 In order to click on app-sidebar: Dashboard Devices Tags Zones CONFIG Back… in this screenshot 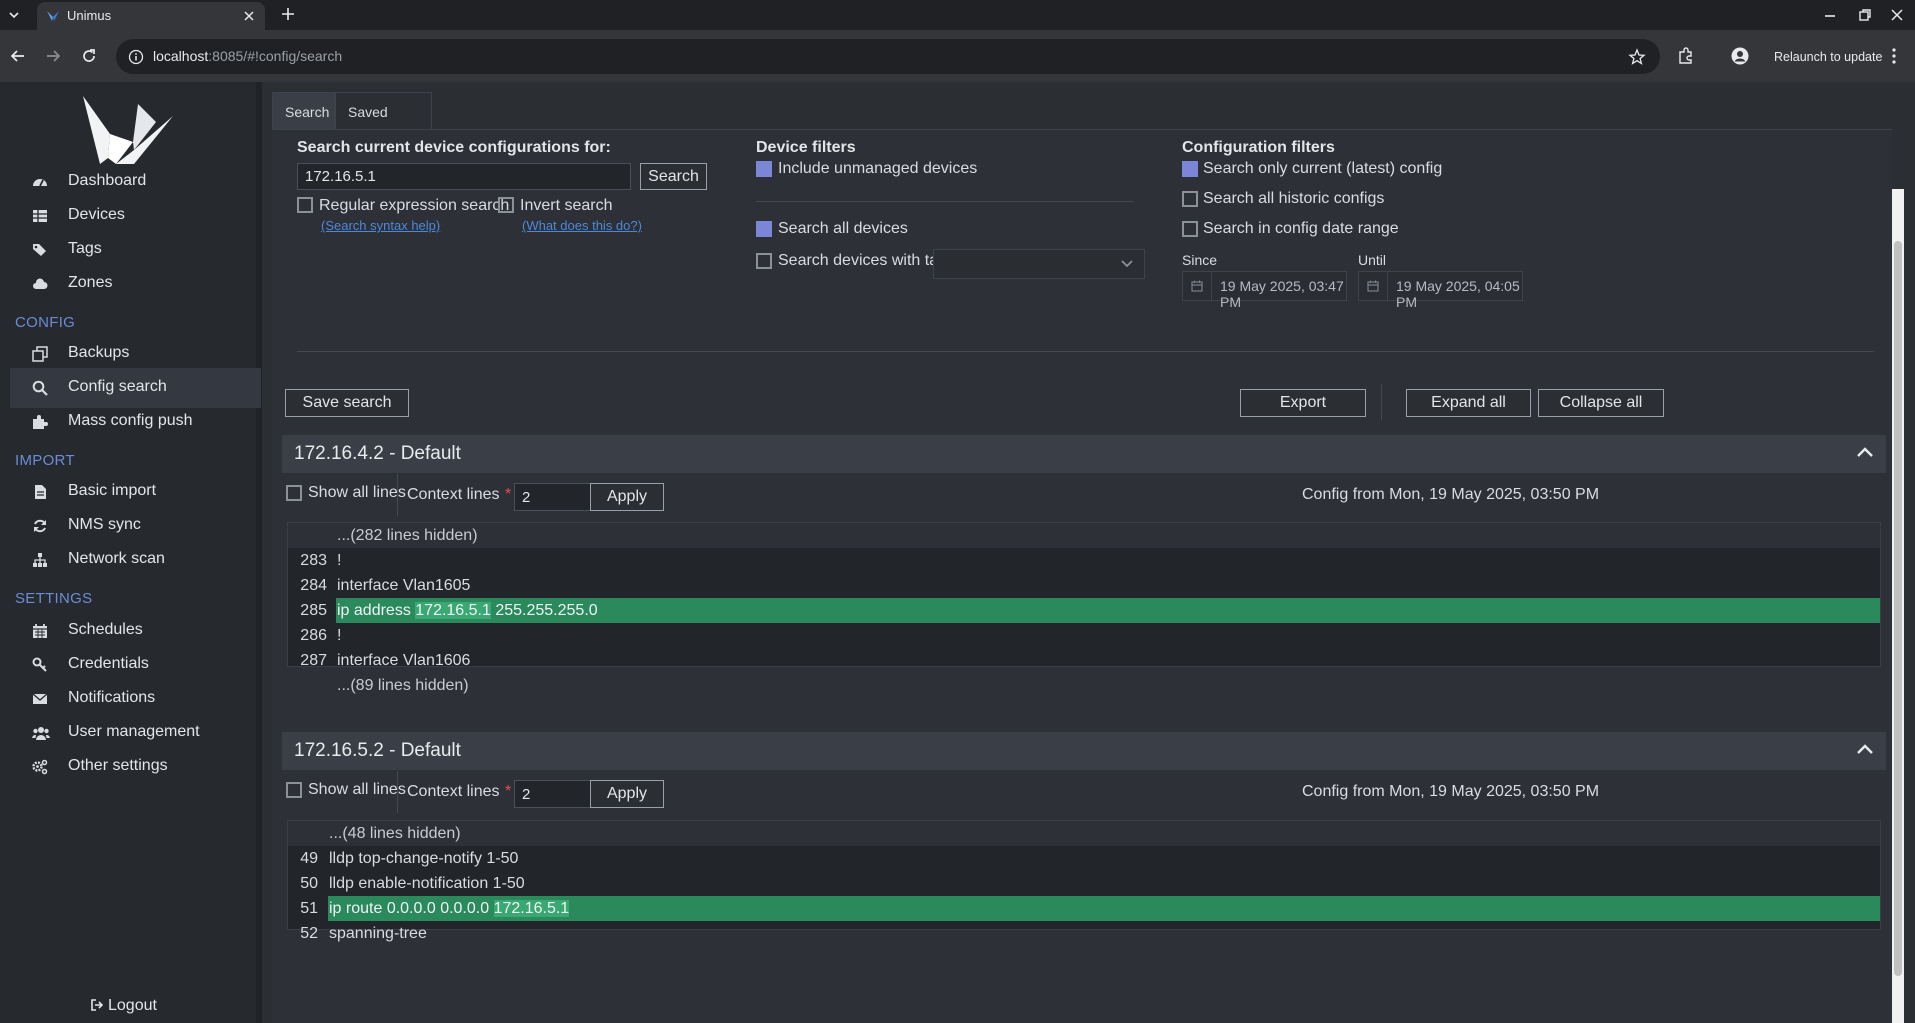, I will do `click(131, 552)`.